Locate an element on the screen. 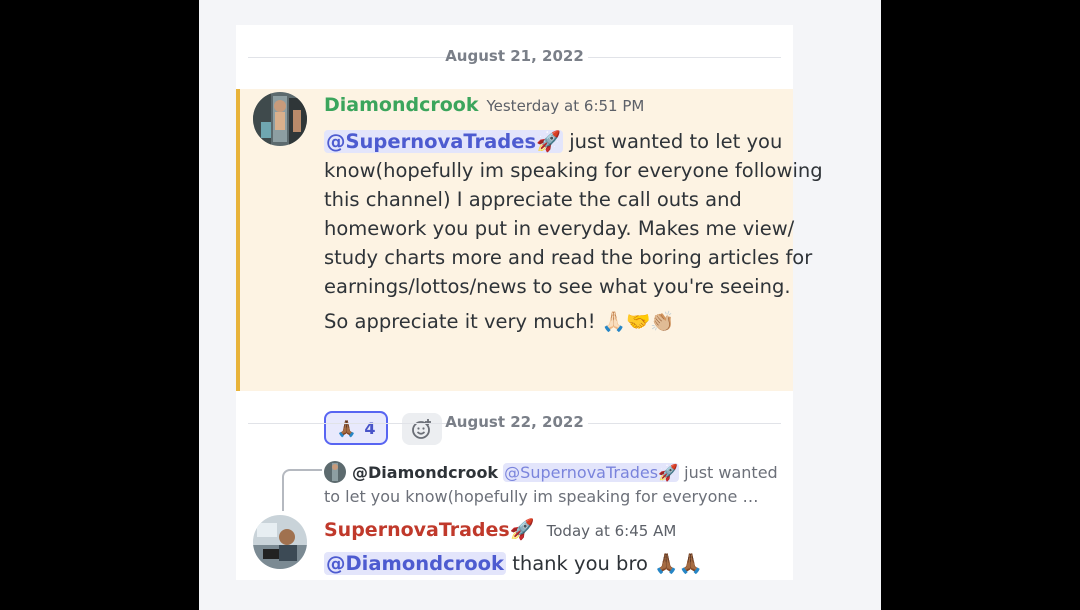 The height and width of the screenshot is (610, 1080). username: SupernovaTrades🚀 is located at coordinates (429, 529).